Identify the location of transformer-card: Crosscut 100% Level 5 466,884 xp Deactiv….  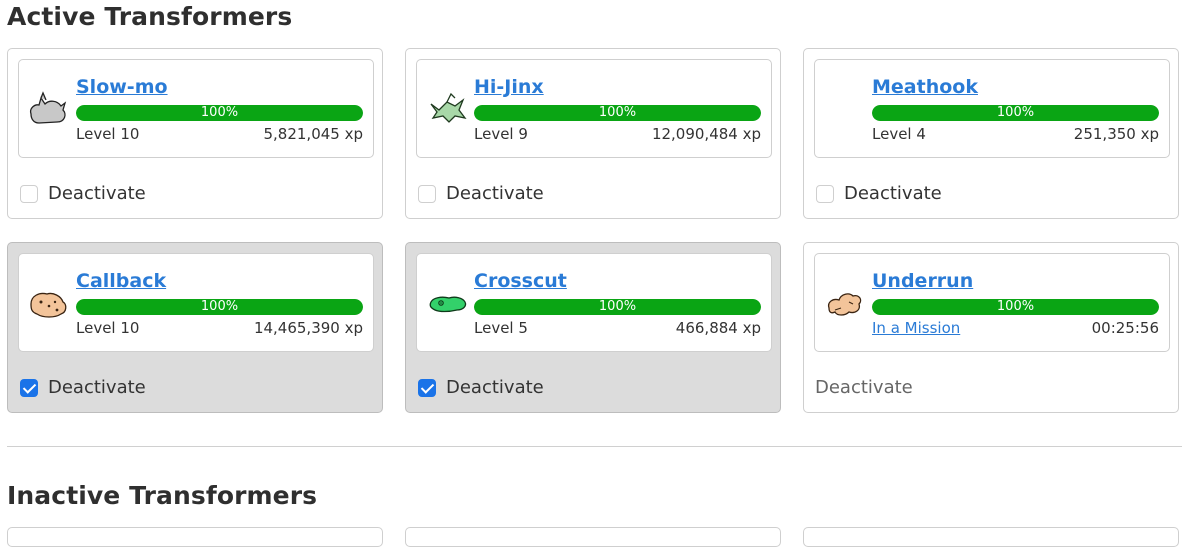
(593, 327).